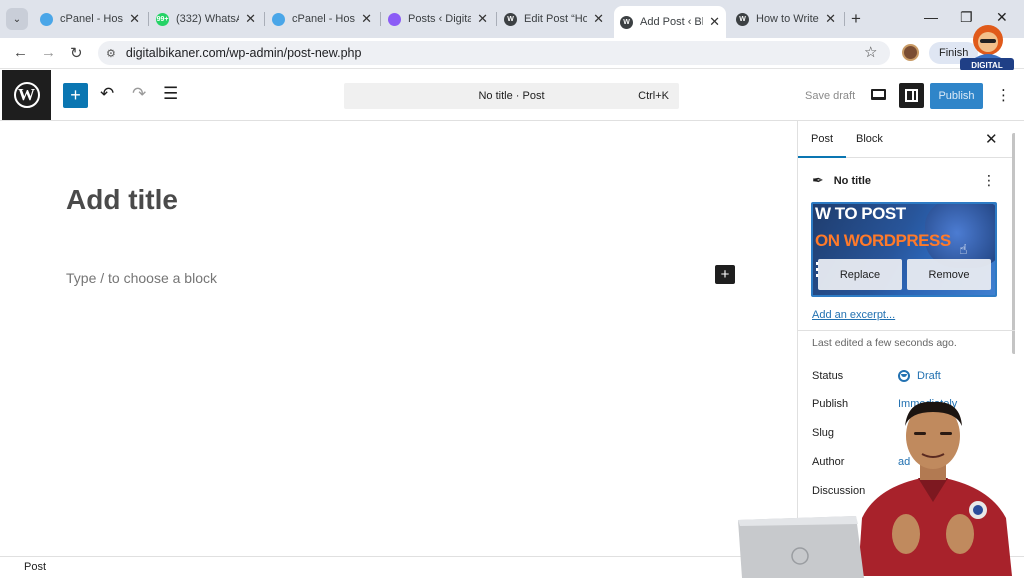 The width and height of the screenshot is (1024, 578). Describe the element at coordinates (828, 376) in the screenshot. I see `status-label: Status` at that location.